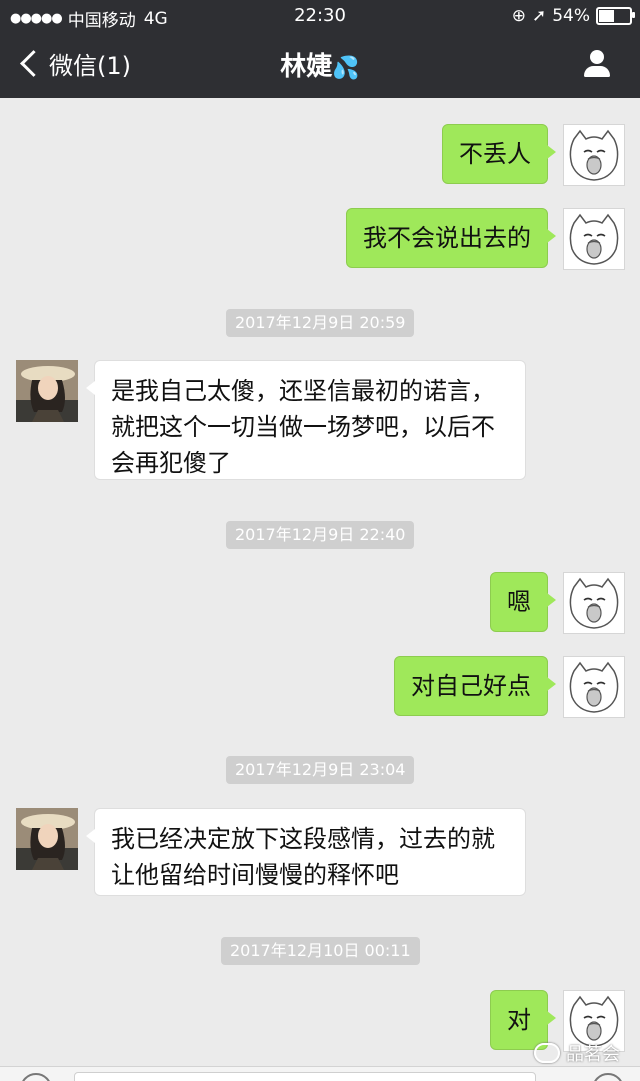 The image size is (640, 1081). Describe the element at coordinates (320, 16) in the screenshot. I see `status-bar: ●●●●● 中国移动 4G 22:30 ⊕ ➚ 54%` at that location.